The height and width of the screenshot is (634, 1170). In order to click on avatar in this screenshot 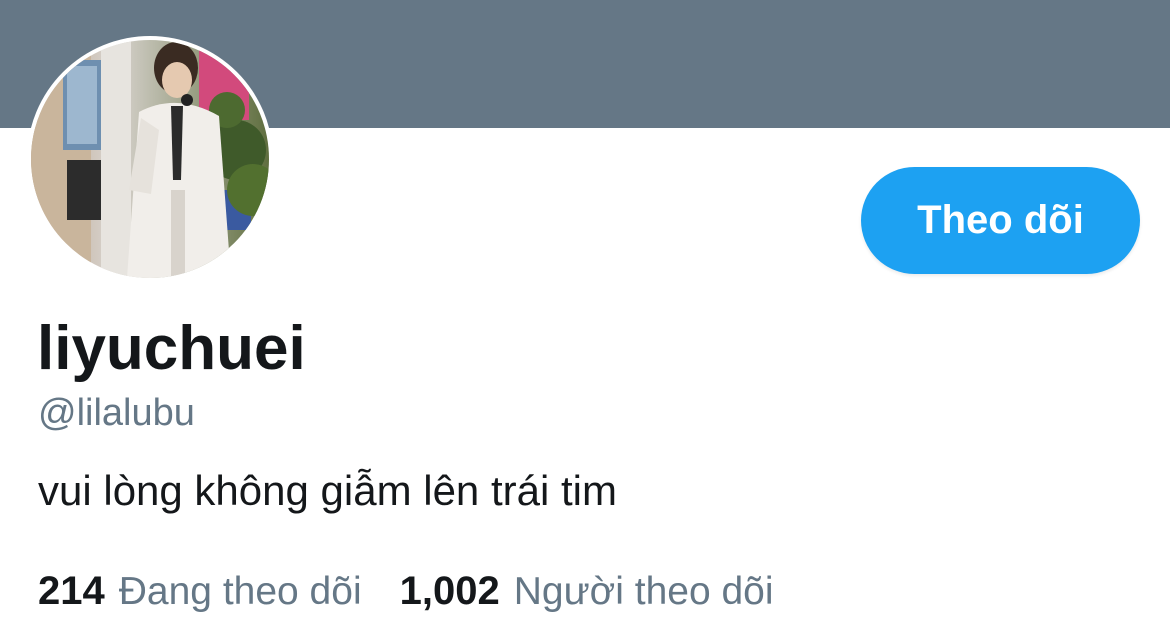, I will do `click(150, 159)`.